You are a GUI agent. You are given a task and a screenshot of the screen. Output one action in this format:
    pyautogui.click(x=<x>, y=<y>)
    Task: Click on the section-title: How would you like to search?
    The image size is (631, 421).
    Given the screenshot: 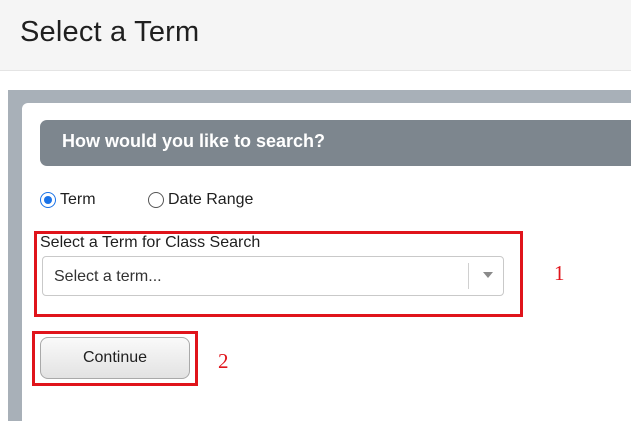 What is the action you would take?
    pyautogui.click(x=194, y=141)
    